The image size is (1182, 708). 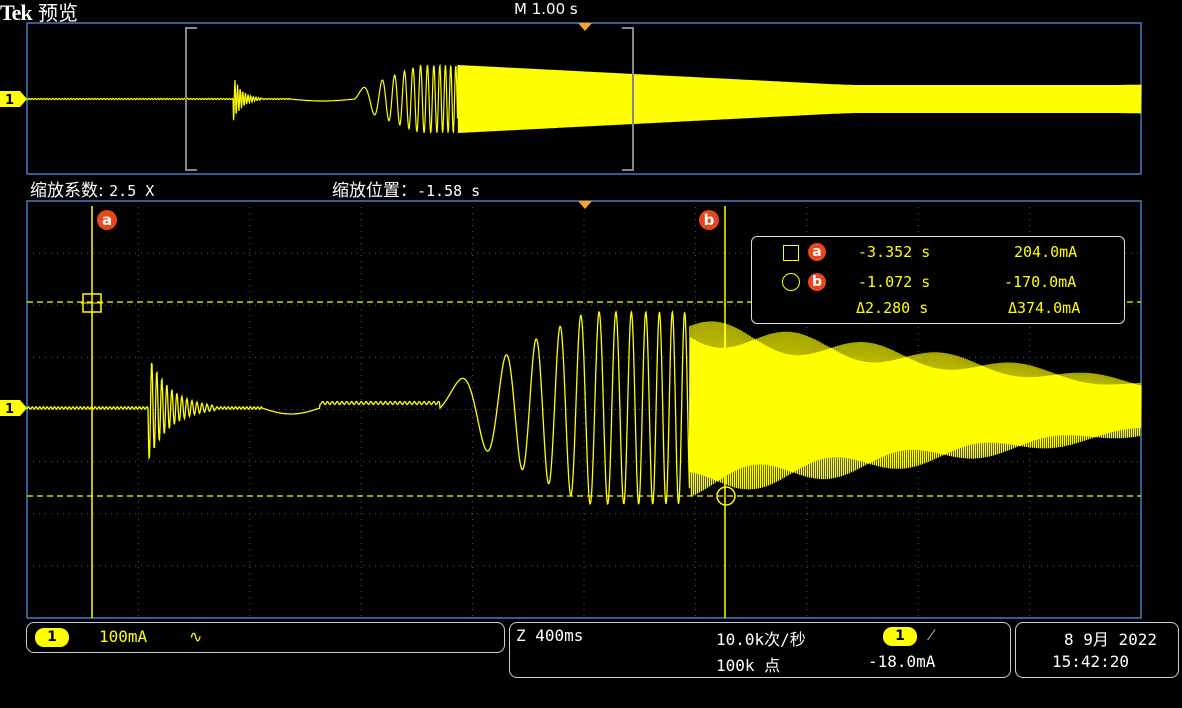 What do you see at coordinates (894, 282) in the screenshot?
I see `cursor-b-time: -1.072 s` at bounding box center [894, 282].